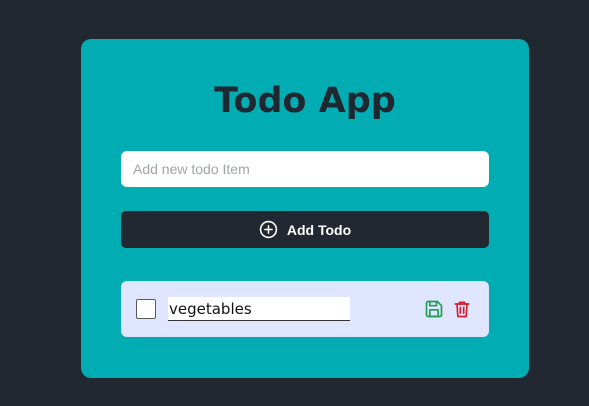 Image resolution: width=589 pixels, height=406 pixels. Describe the element at coordinates (259, 309) in the screenshot. I see `todo-text-field` at that location.